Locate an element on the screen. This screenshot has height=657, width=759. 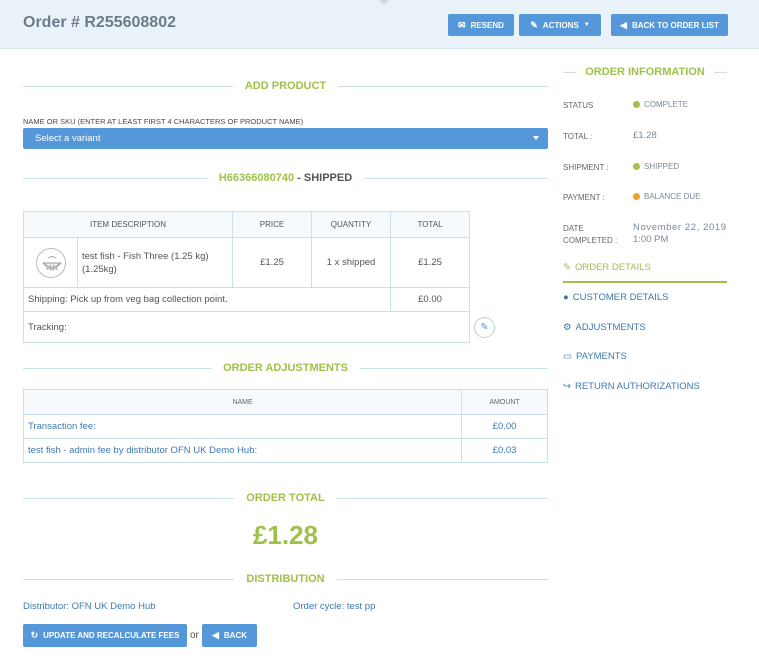
back-button: ◀ BACK is located at coordinates (229, 635).